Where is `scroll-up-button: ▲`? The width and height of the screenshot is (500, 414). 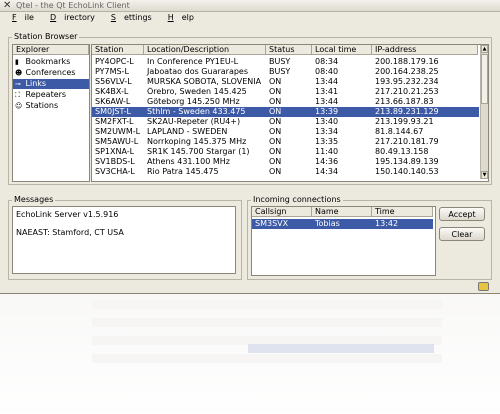 scroll-up-button: ▲ is located at coordinates (484, 49).